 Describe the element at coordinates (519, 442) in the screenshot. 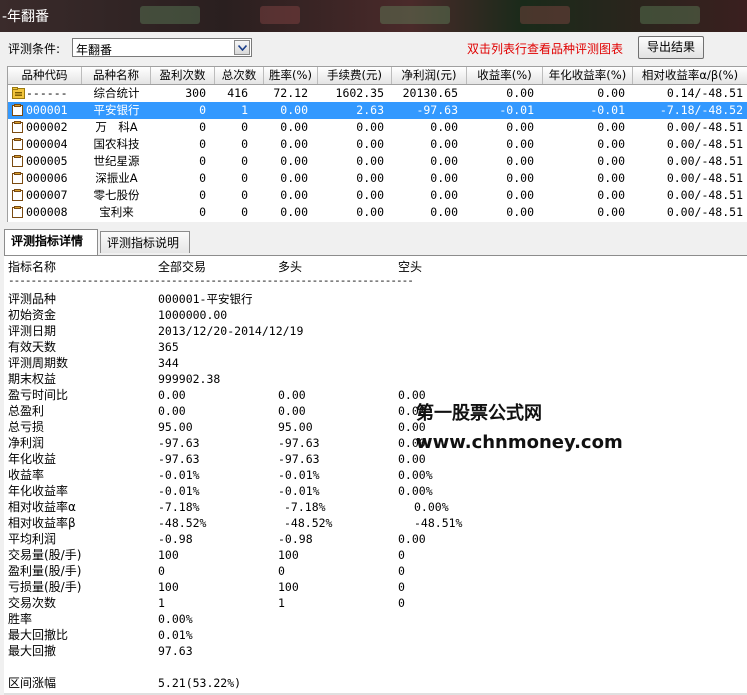

I see `watermark-site-url: www.chnmoney.com` at that location.